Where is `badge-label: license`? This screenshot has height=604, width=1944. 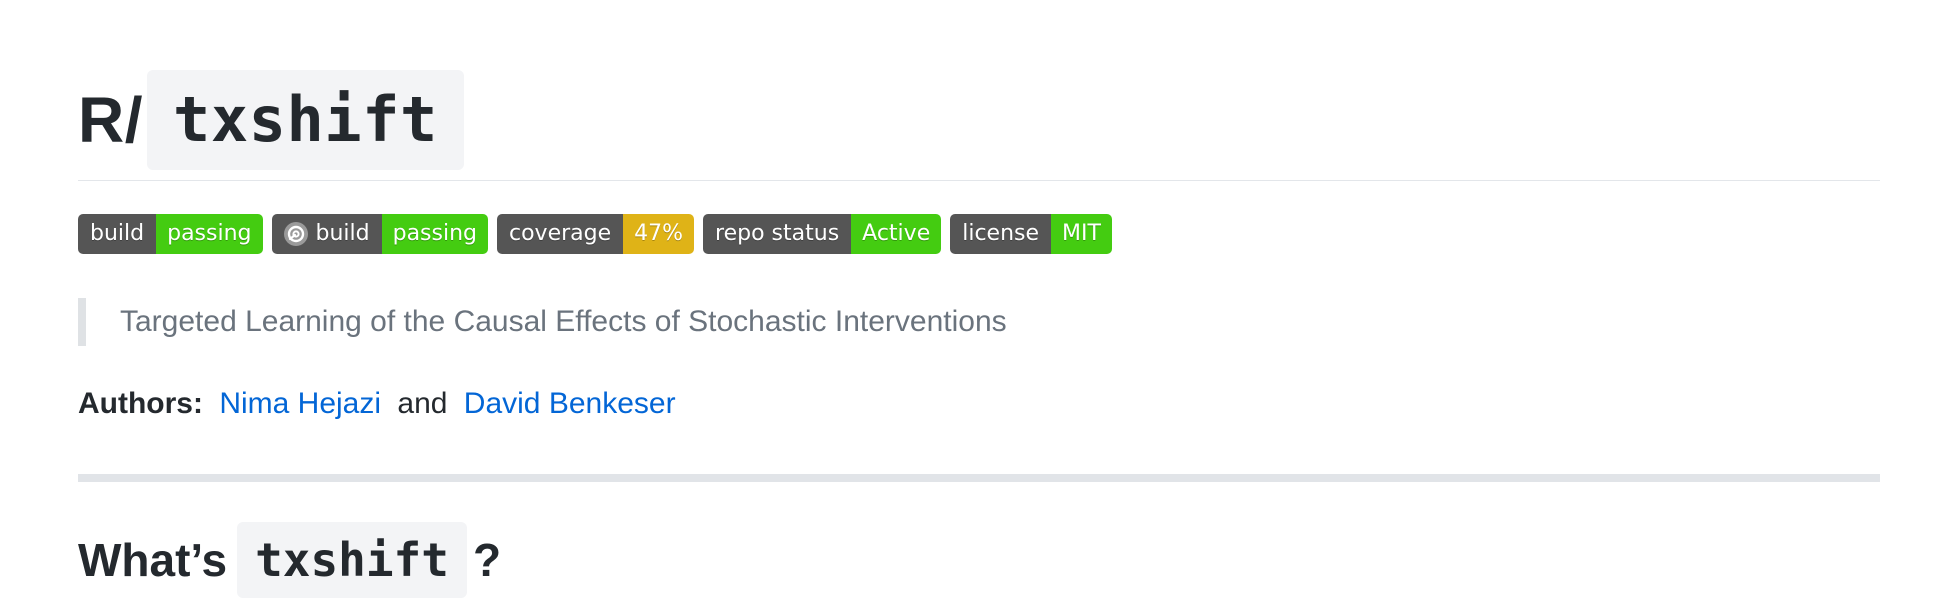 badge-label: license is located at coordinates (1001, 234).